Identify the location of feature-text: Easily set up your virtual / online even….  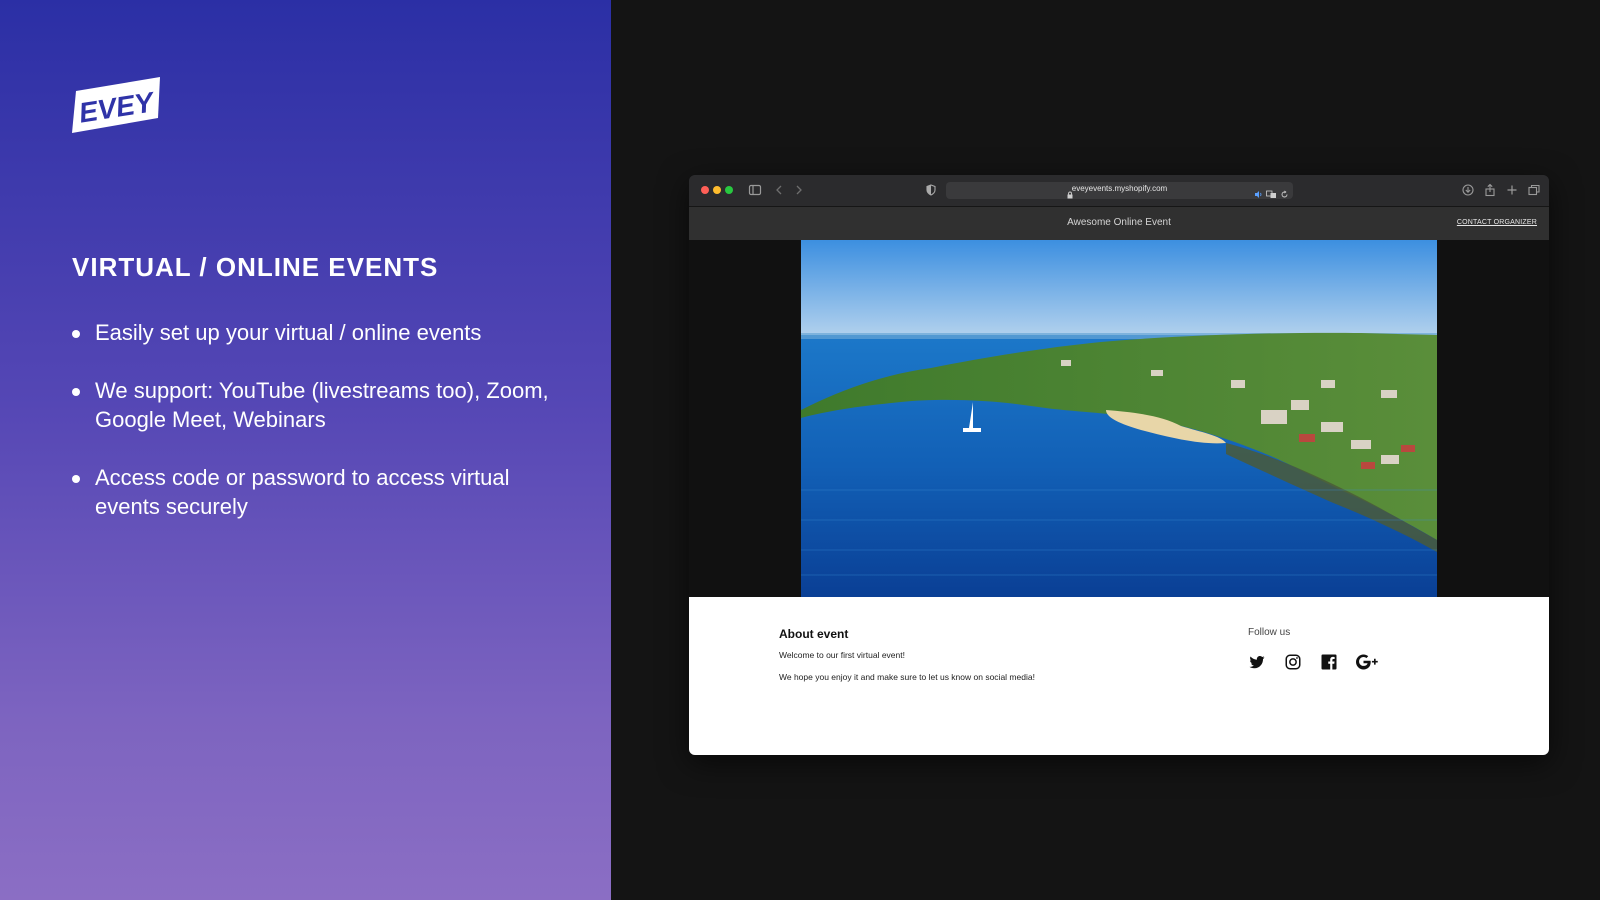
(288, 332).